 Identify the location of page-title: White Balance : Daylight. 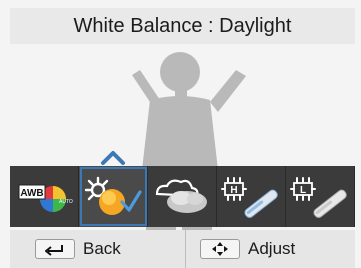
(182, 25).